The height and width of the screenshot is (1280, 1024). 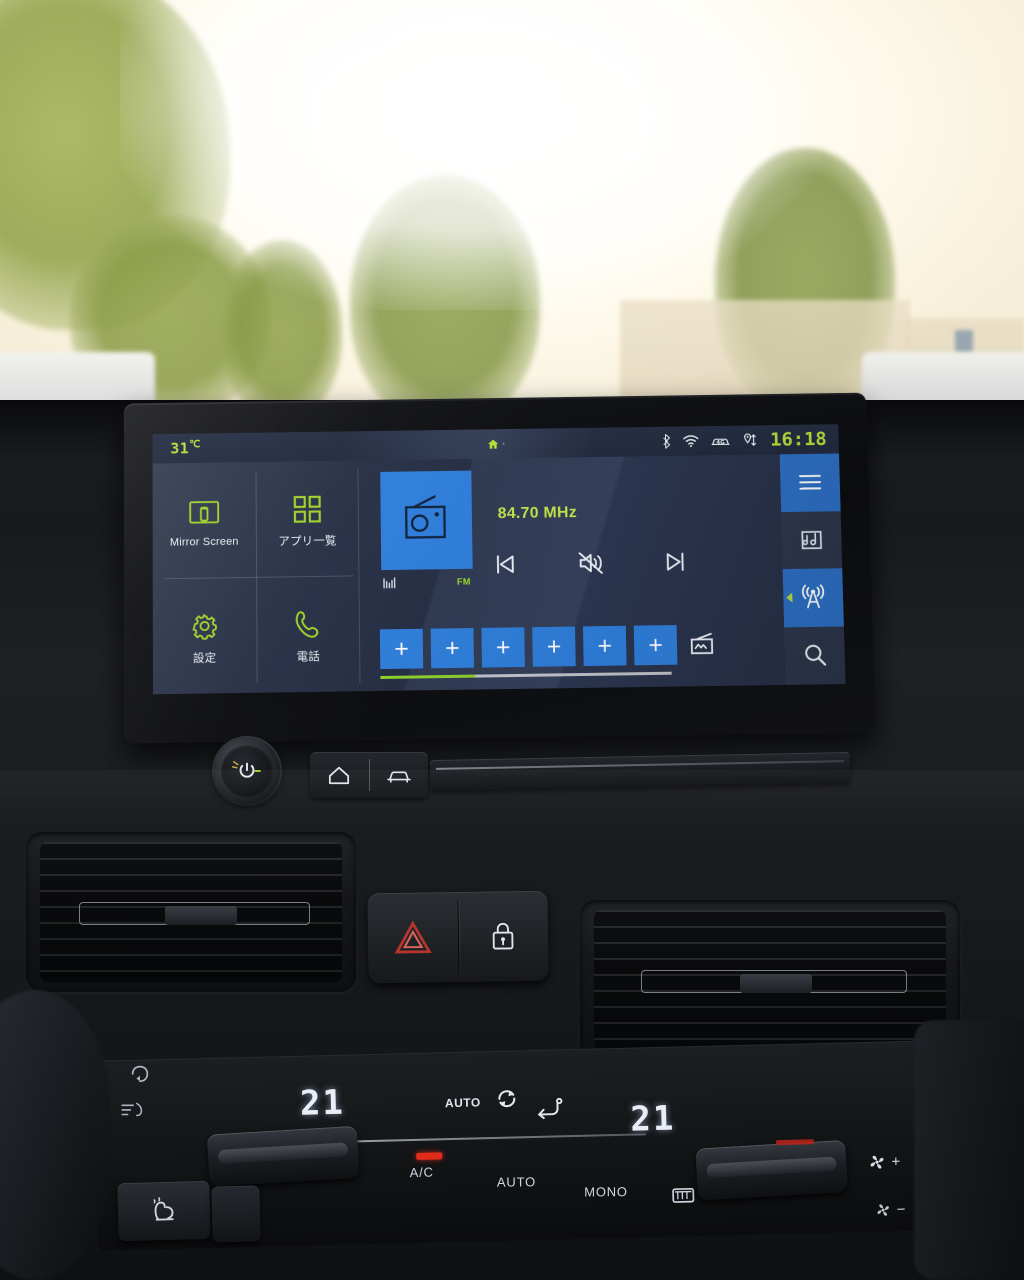 I want to click on wifi-icon, so click(x=690, y=441).